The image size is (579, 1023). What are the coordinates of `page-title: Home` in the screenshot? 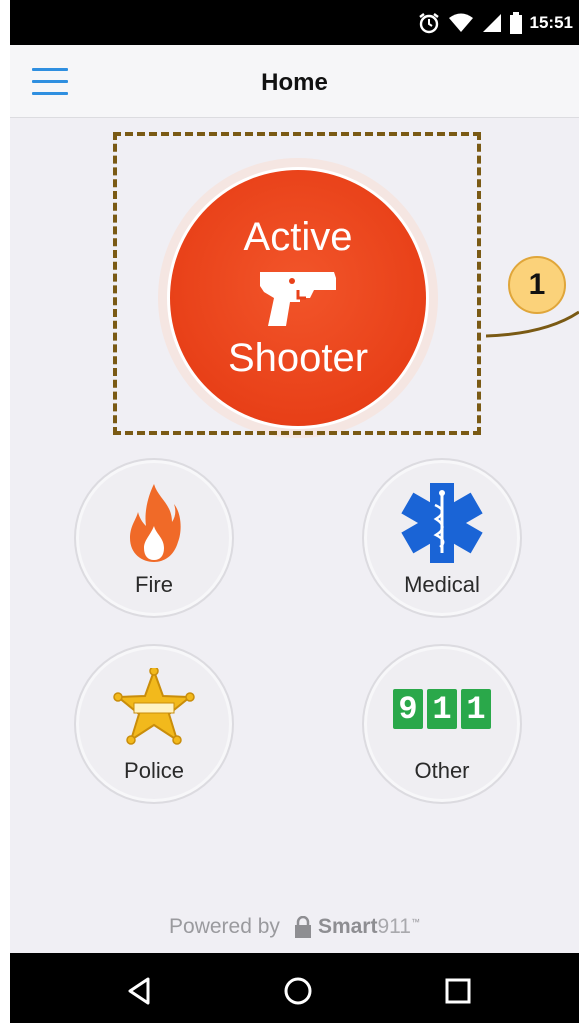 It's located at (294, 82).